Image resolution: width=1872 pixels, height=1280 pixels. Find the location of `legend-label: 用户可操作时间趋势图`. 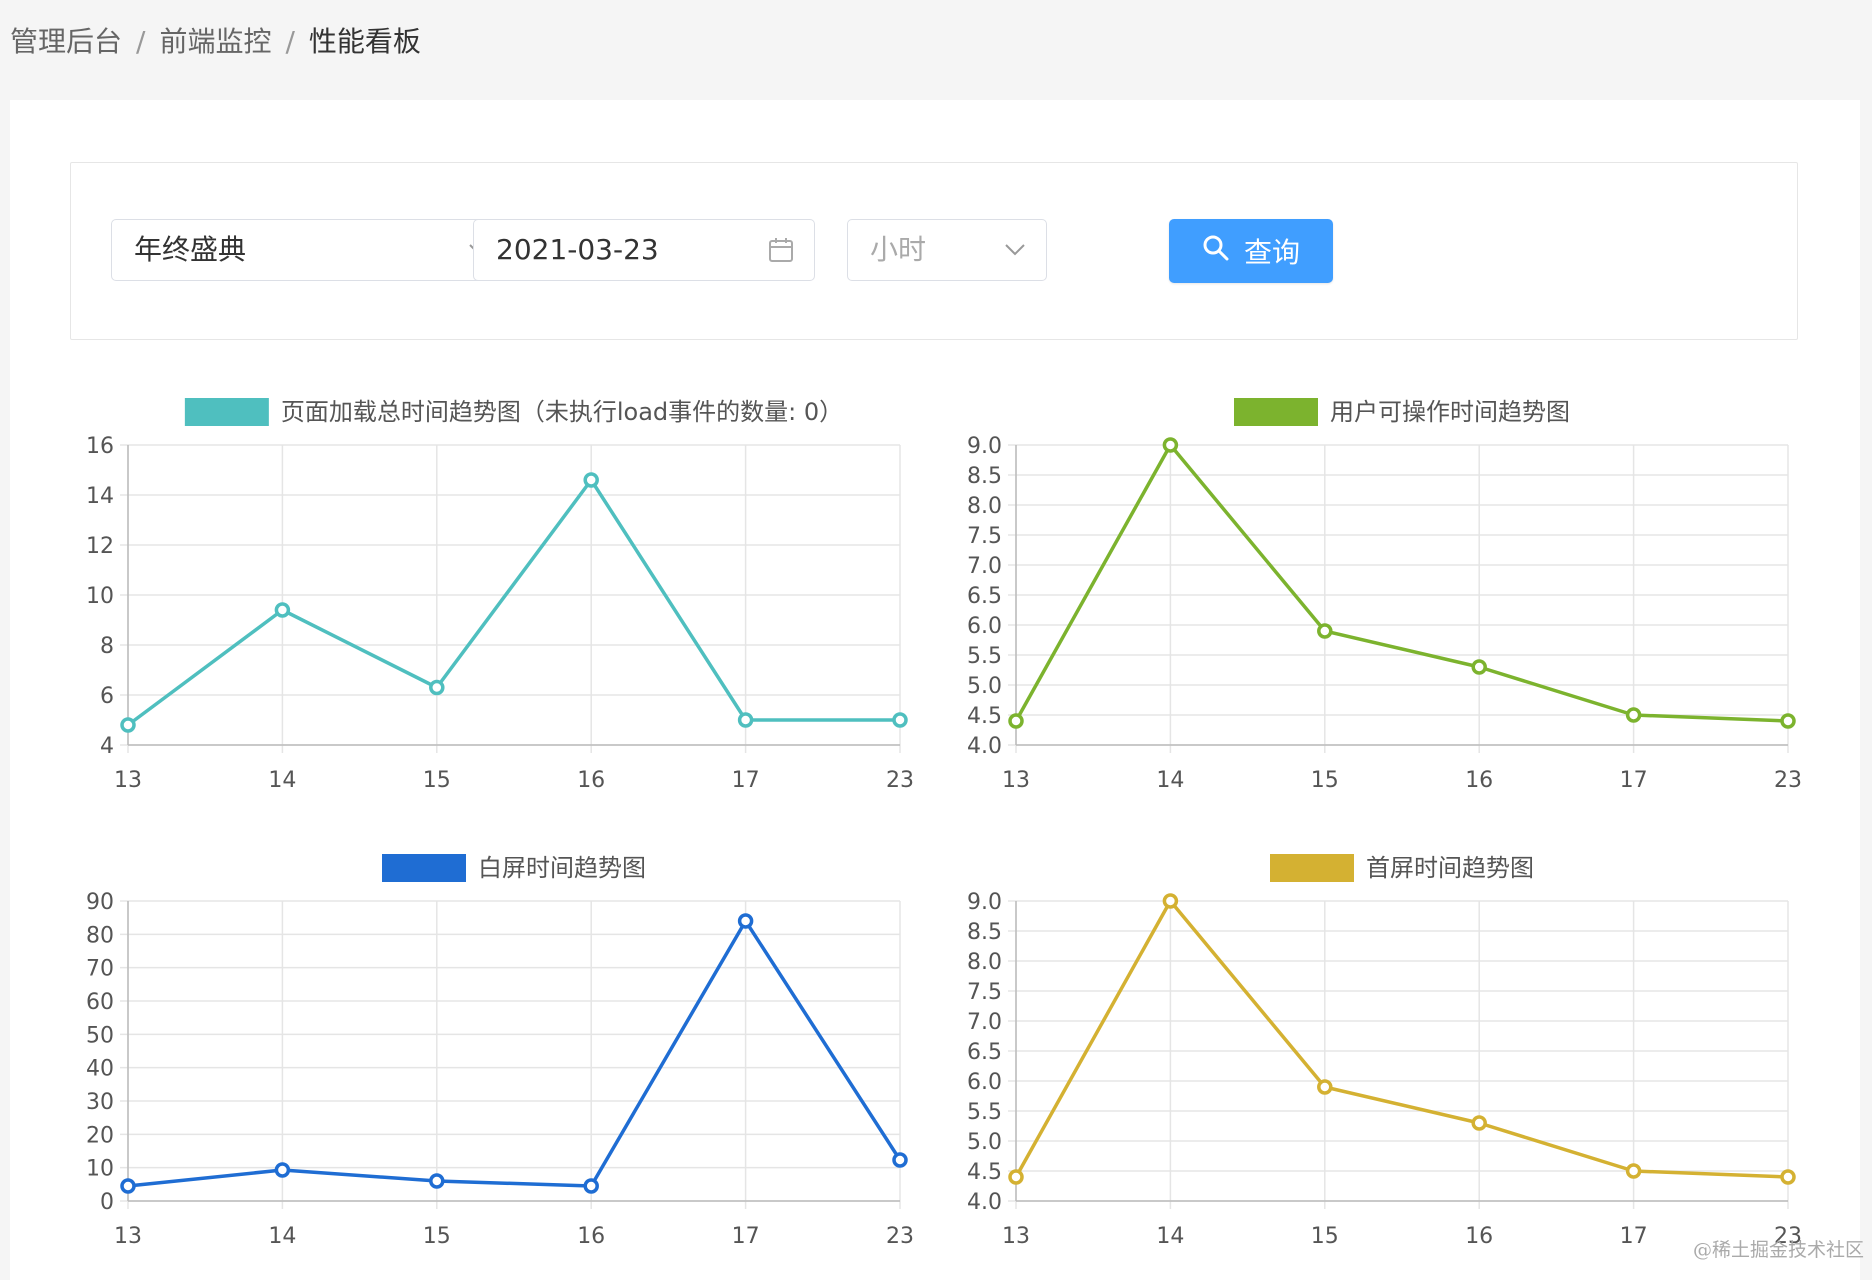

legend-label: 用户可操作时间趋势图 is located at coordinates (1450, 412).